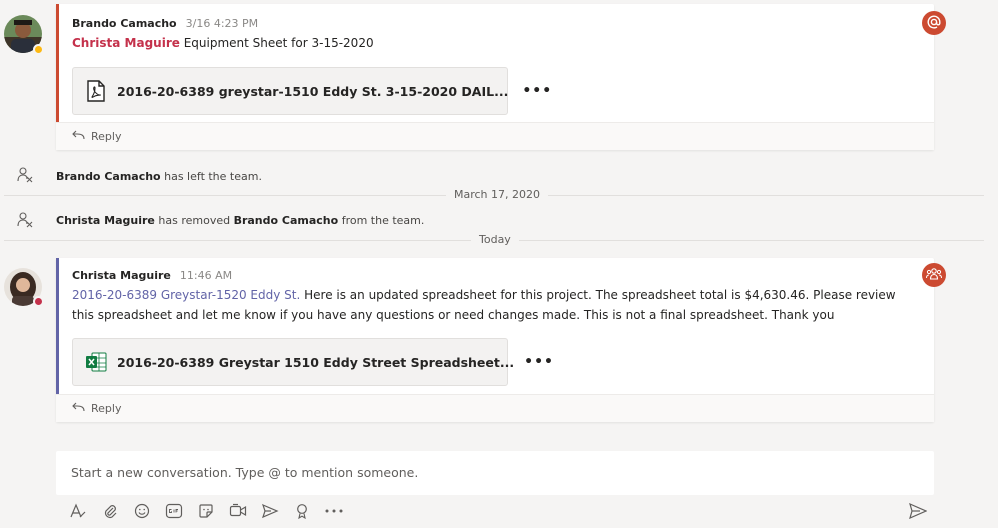 Image resolution: width=998 pixels, height=528 pixels. Describe the element at coordinates (334, 511) in the screenshot. I see `more-options-icon` at that location.